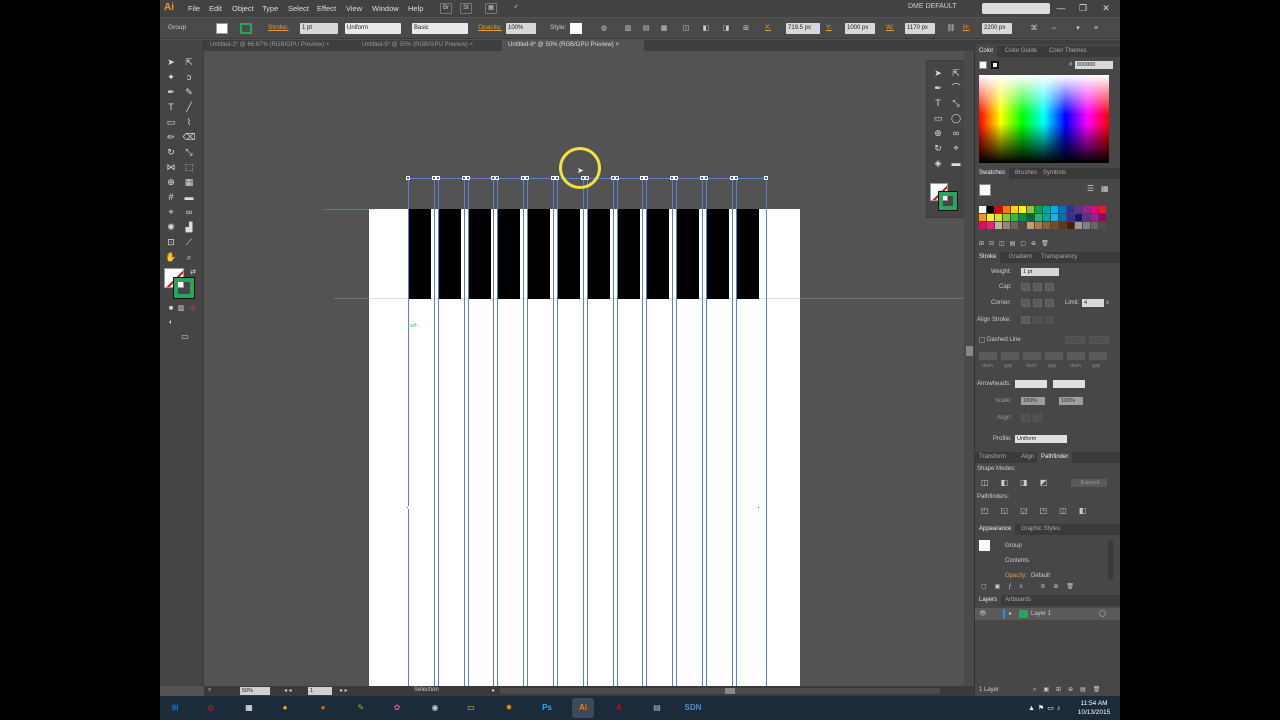  I want to click on tab-align: Align, so click(1027, 457).